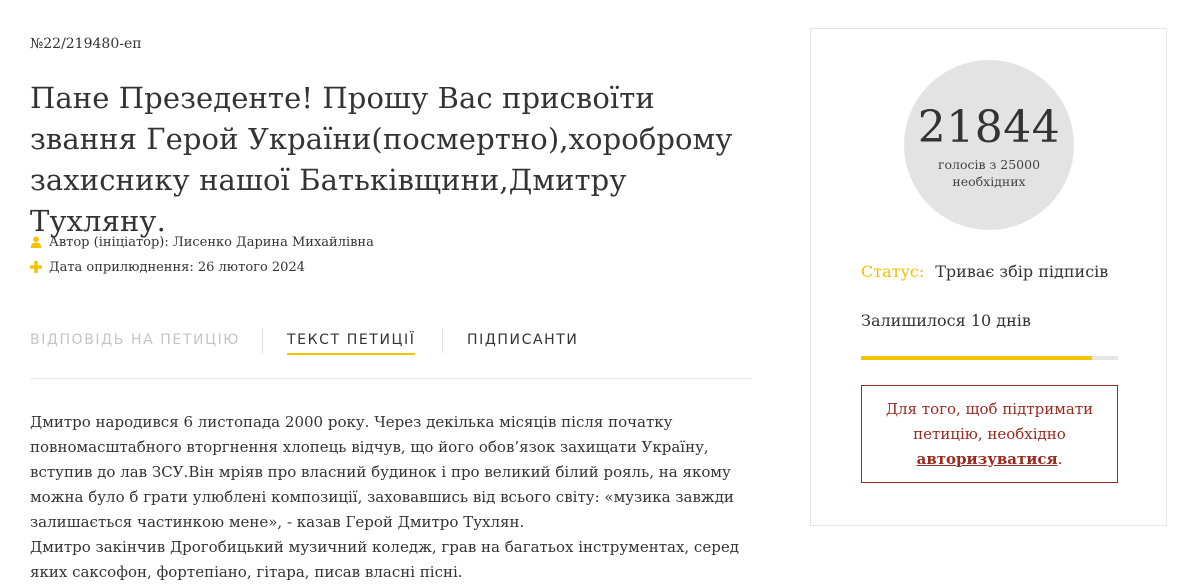 The height and width of the screenshot is (588, 1189). Describe the element at coordinates (1022, 271) in the screenshot. I see `status-value: Триває збір підписів` at that location.